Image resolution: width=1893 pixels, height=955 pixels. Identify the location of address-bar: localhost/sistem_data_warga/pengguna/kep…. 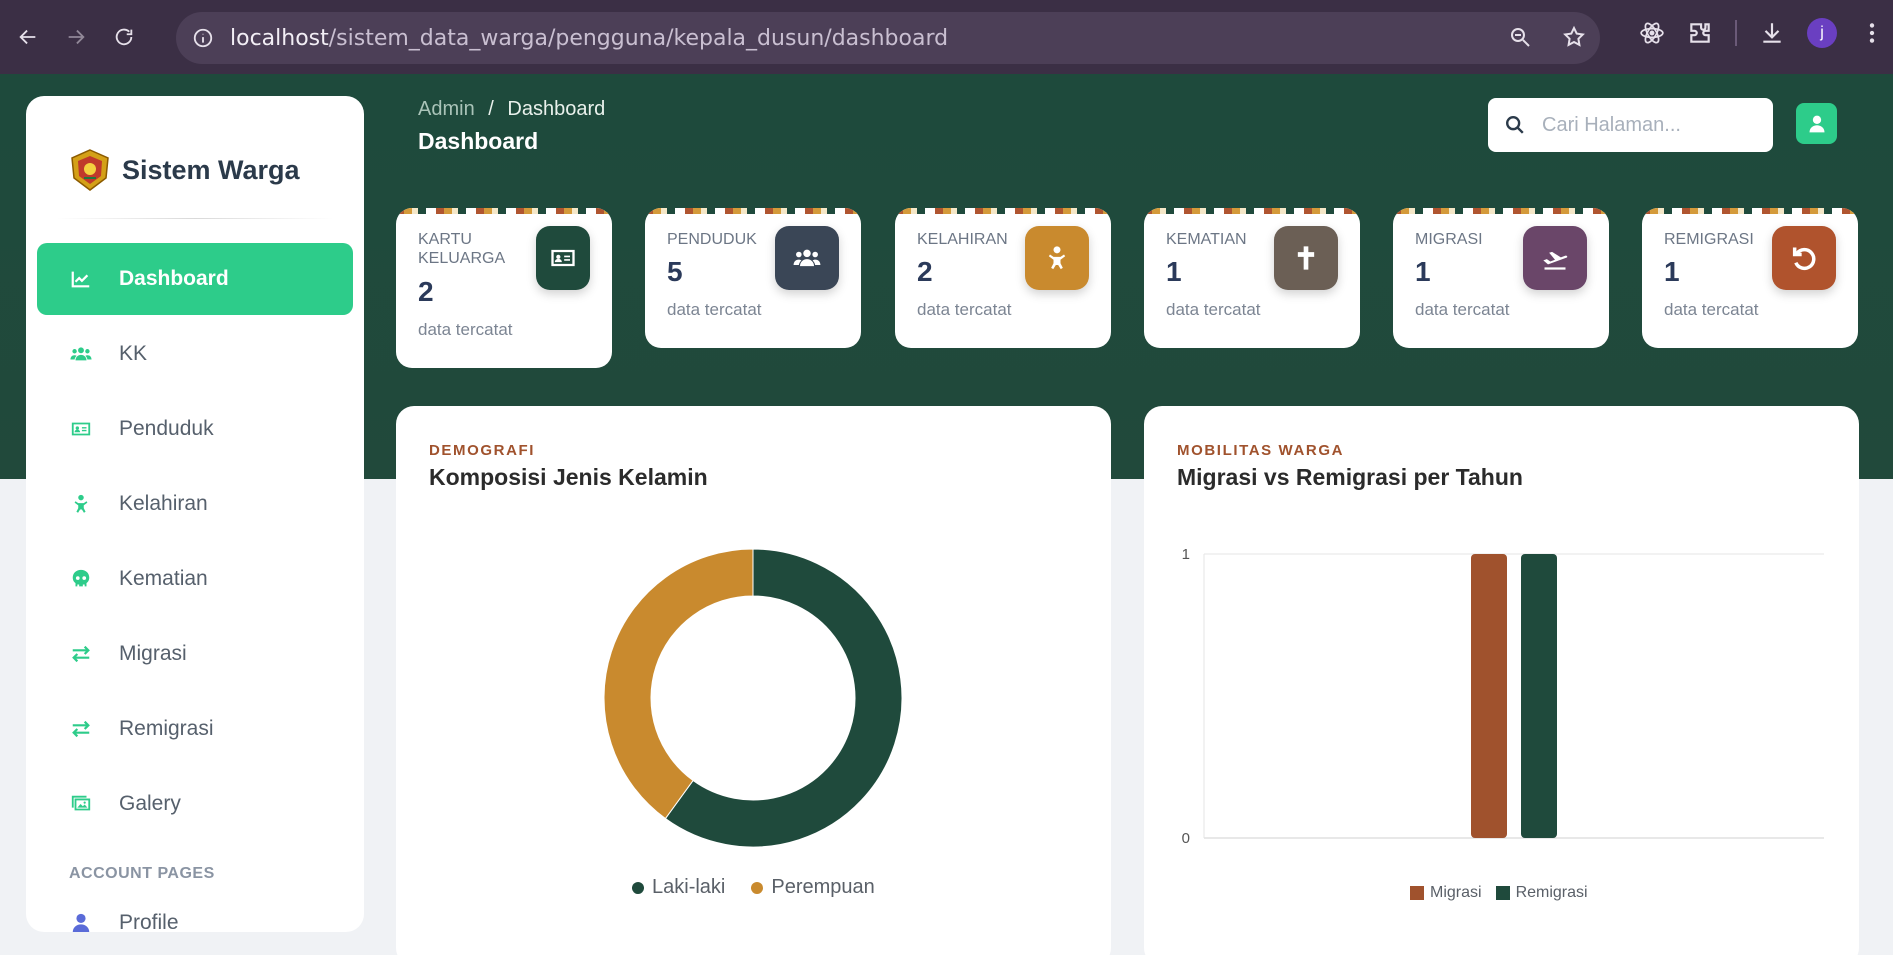
(888, 38).